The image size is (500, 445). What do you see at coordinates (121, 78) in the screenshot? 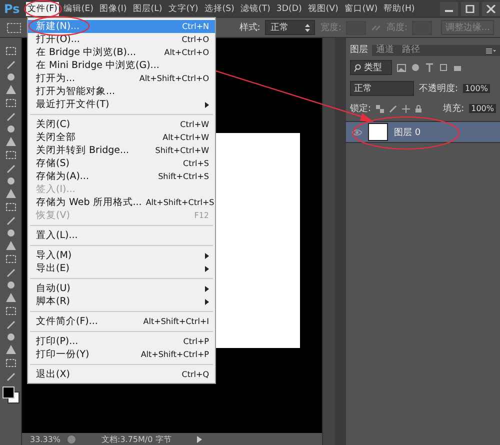
I see `menu-item: 打开为... Alt+Shift+Ctrl+O` at bounding box center [121, 78].